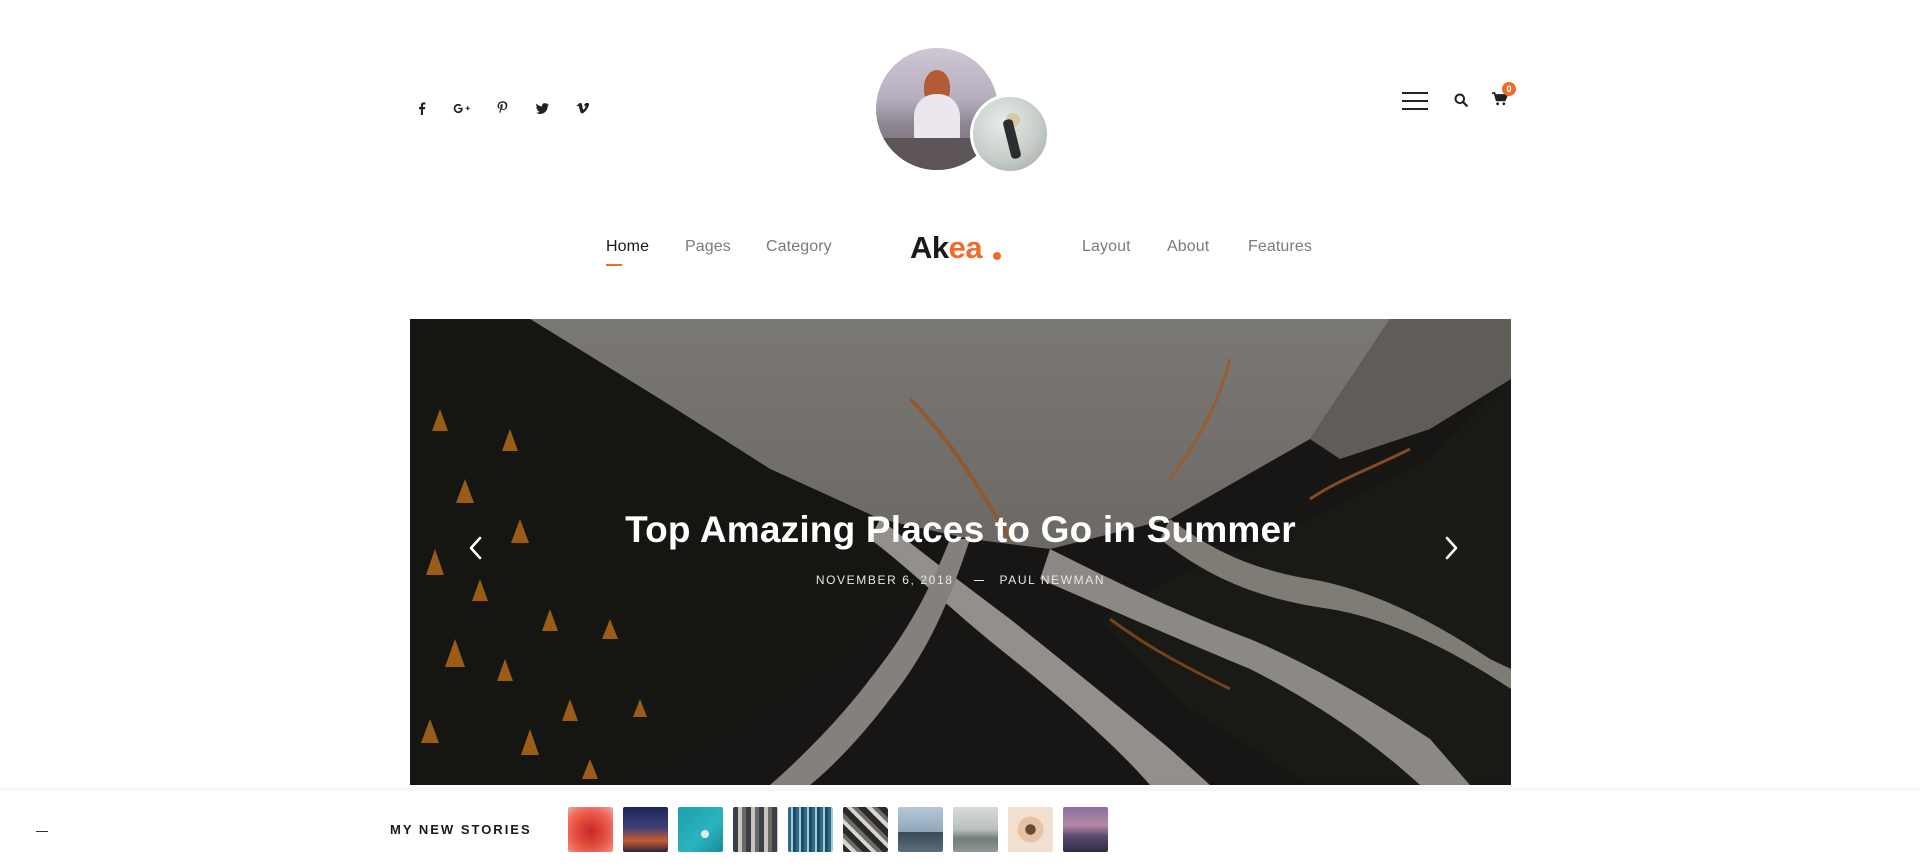 This screenshot has height=868, width=1920. What do you see at coordinates (1280, 247) in the screenshot?
I see `nav-item-features: Features` at bounding box center [1280, 247].